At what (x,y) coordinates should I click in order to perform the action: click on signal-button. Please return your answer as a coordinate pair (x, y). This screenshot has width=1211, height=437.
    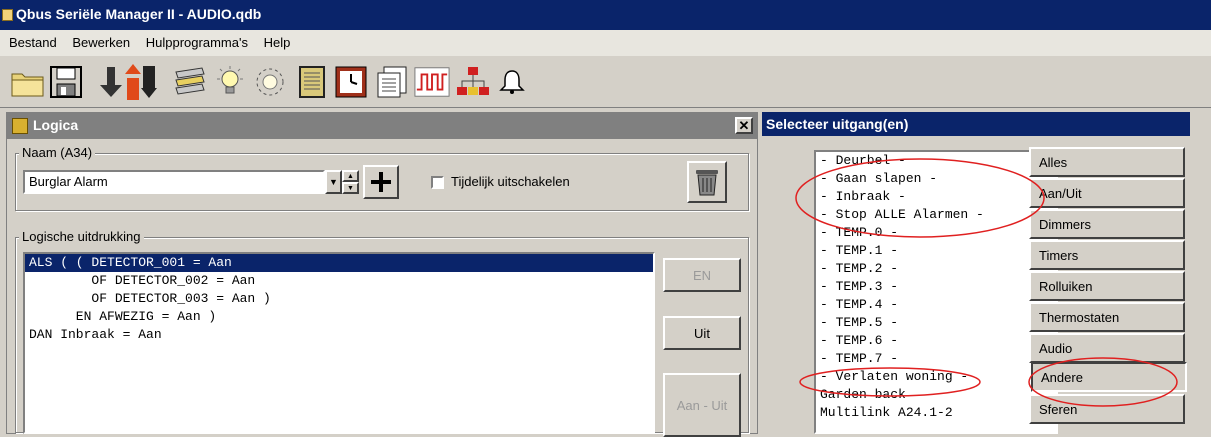
    Looking at the image, I should click on (432, 82).